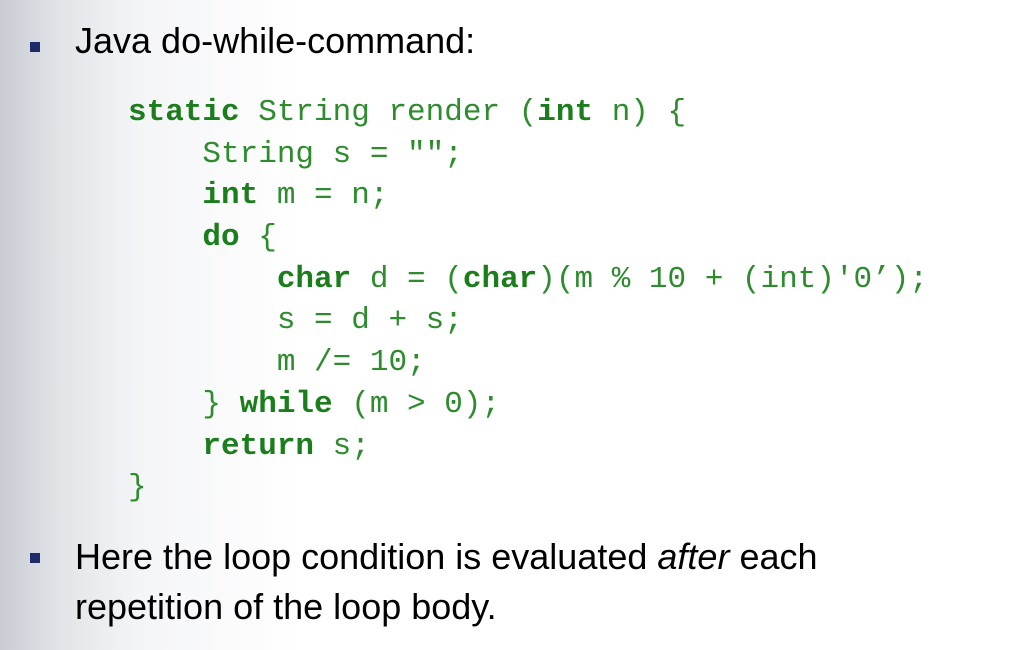  I want to click on paragraph-emphasis: after, so click(693, 556).